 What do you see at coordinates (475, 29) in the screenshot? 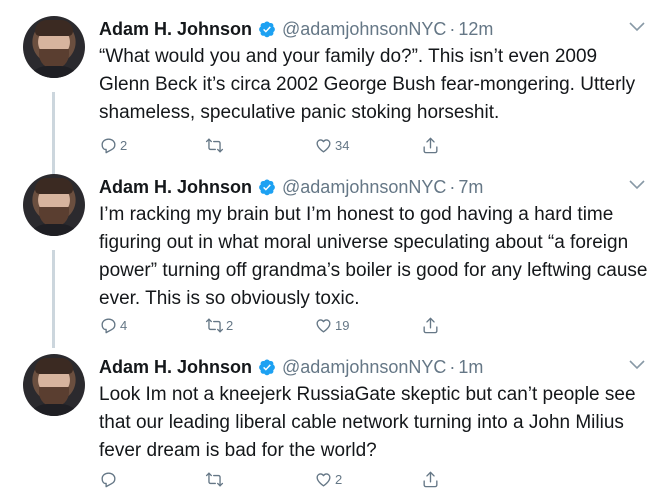
I see `timestamp: 12m` at bounding box center [475, 29].